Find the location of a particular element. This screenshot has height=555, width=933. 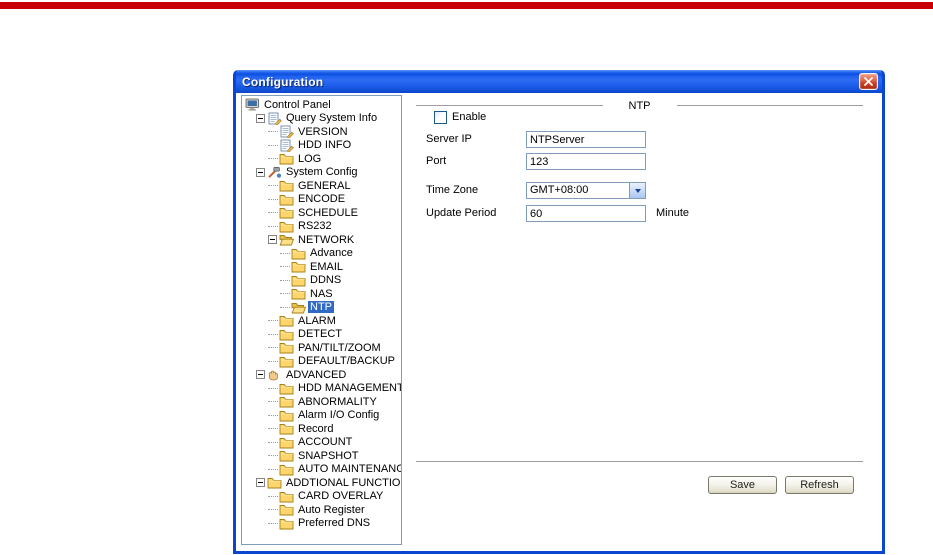

save-button: Save is located at coordinates (742, 485).